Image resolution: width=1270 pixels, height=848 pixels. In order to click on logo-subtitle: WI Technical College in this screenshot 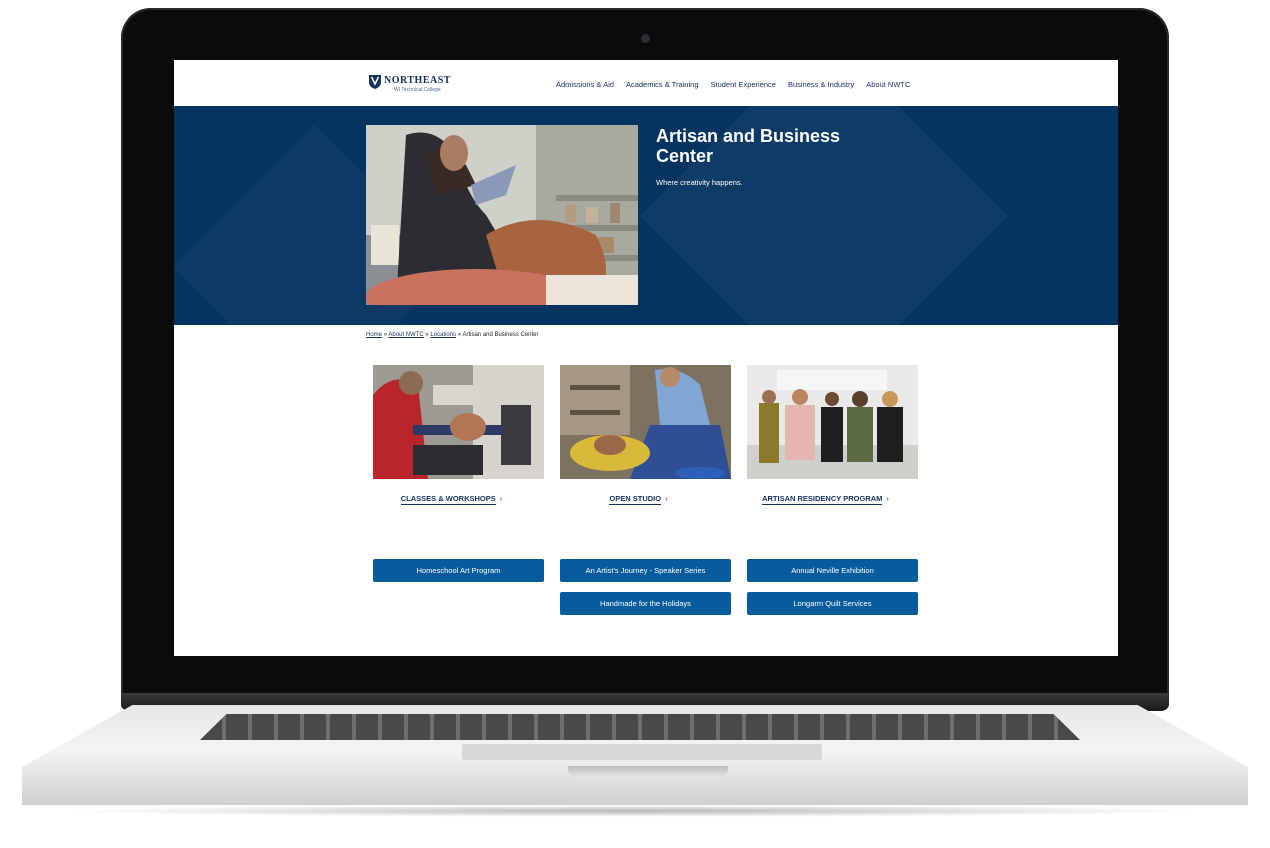, I will do `click(417, 90)`.